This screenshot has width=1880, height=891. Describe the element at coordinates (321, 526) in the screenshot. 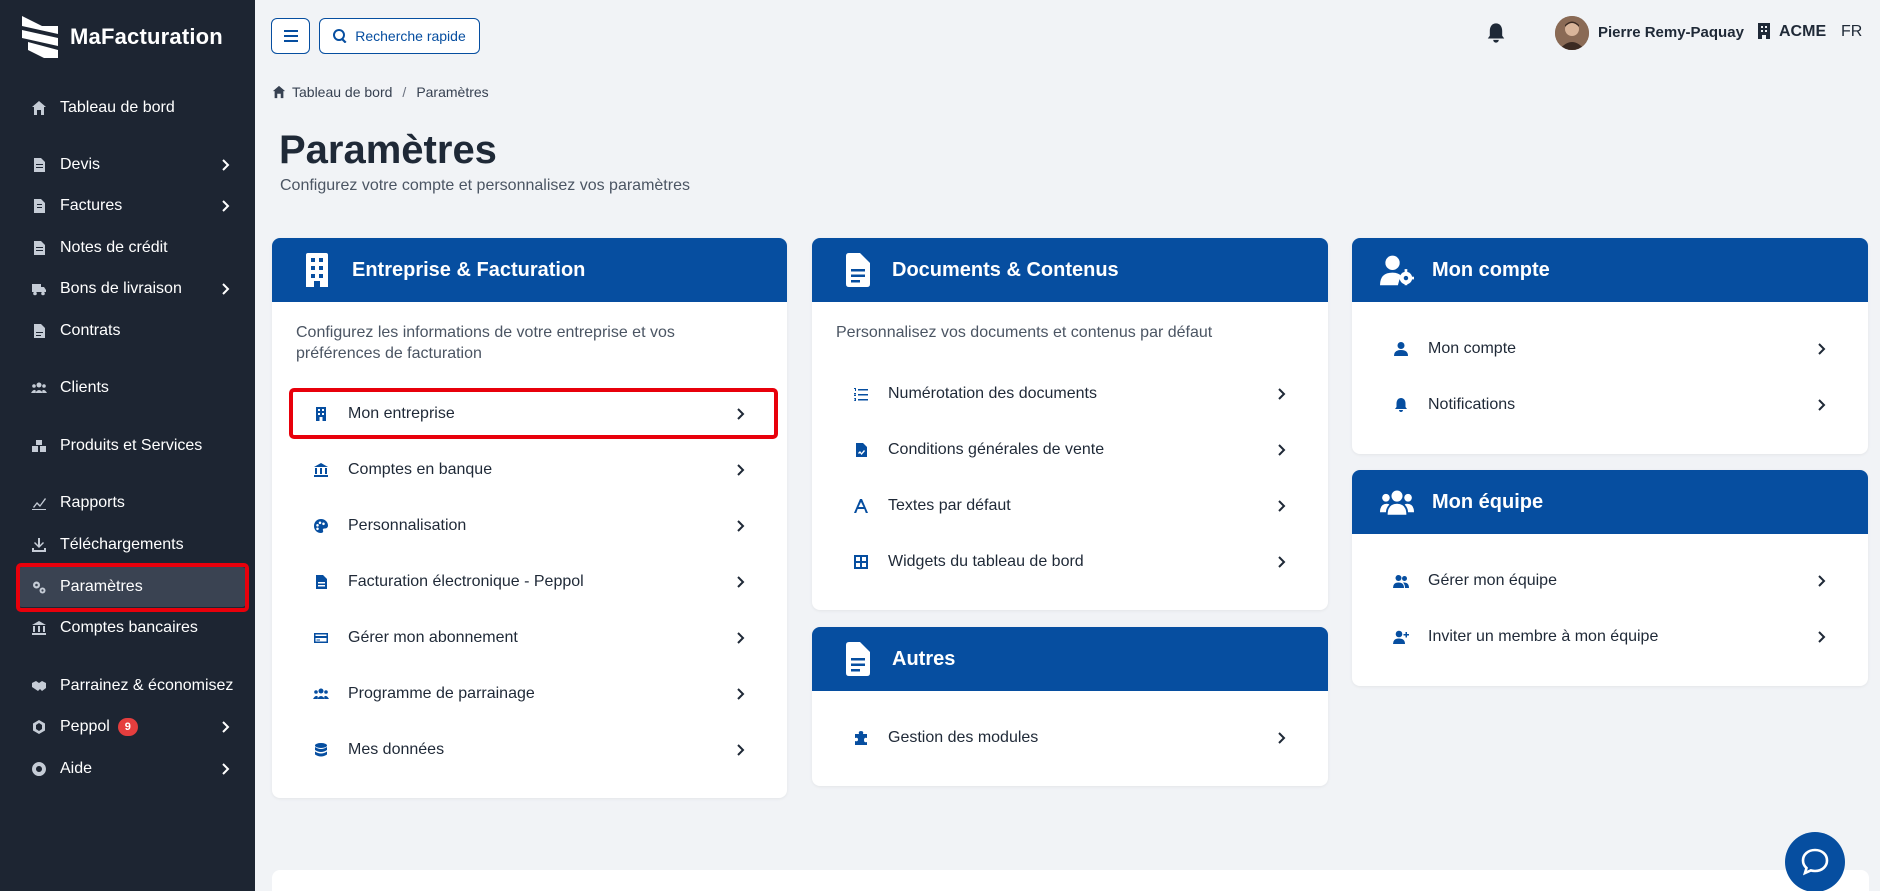

I see `palette-icon` at that location.